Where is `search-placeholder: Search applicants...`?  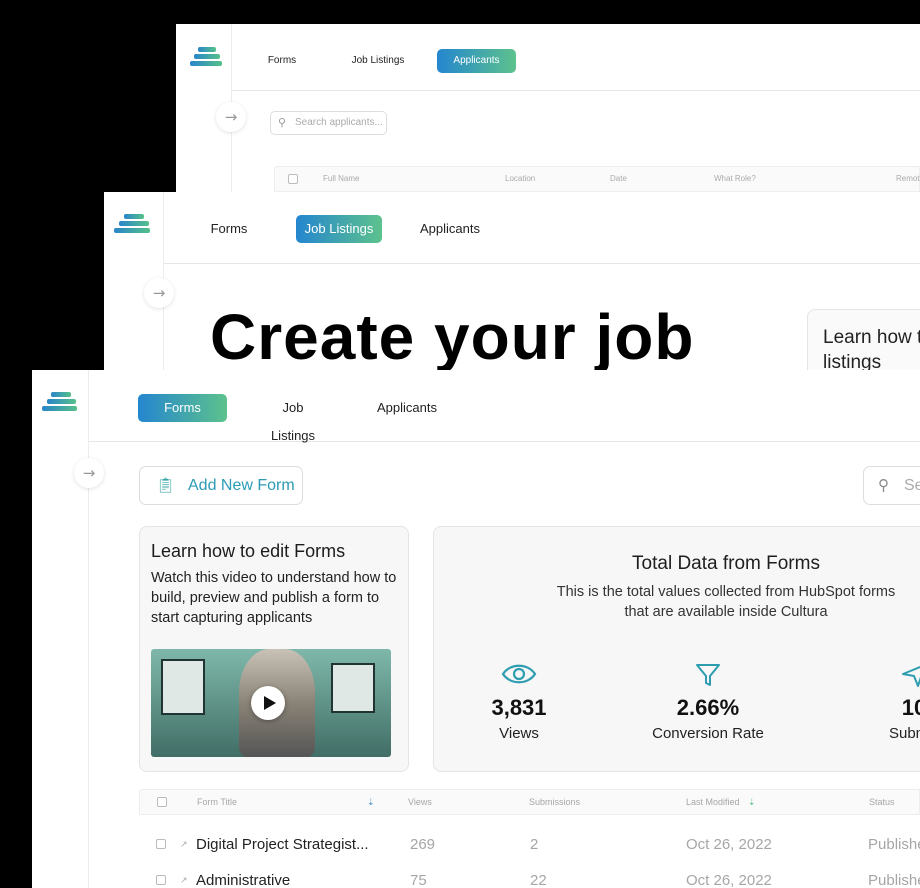 search-placeholder: Search applicants... is located at coordinates (339, 122).